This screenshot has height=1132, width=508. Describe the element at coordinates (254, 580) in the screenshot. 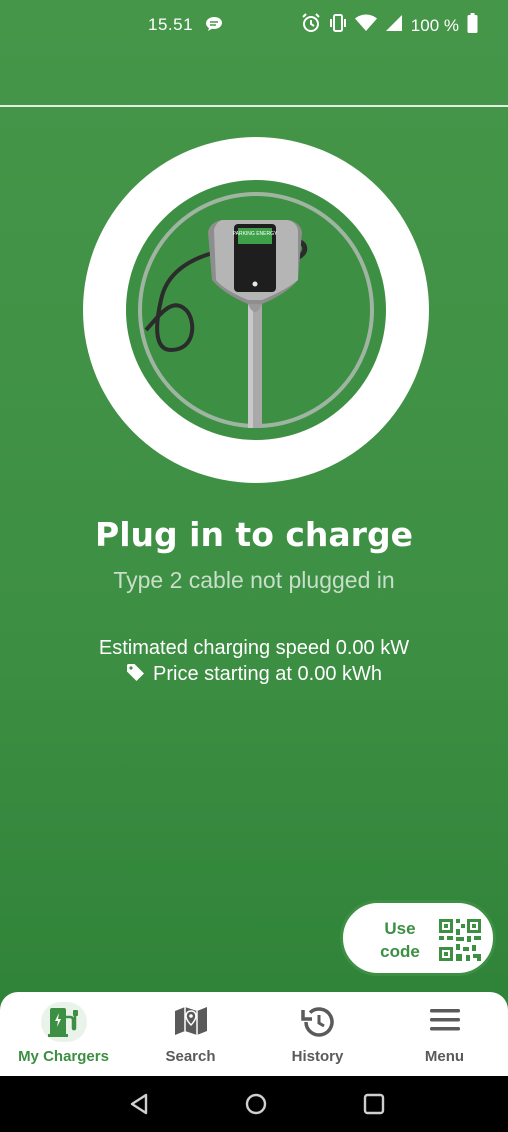

I see `charge-status-subtitle: Type 2 cable not plugged in` at that location.